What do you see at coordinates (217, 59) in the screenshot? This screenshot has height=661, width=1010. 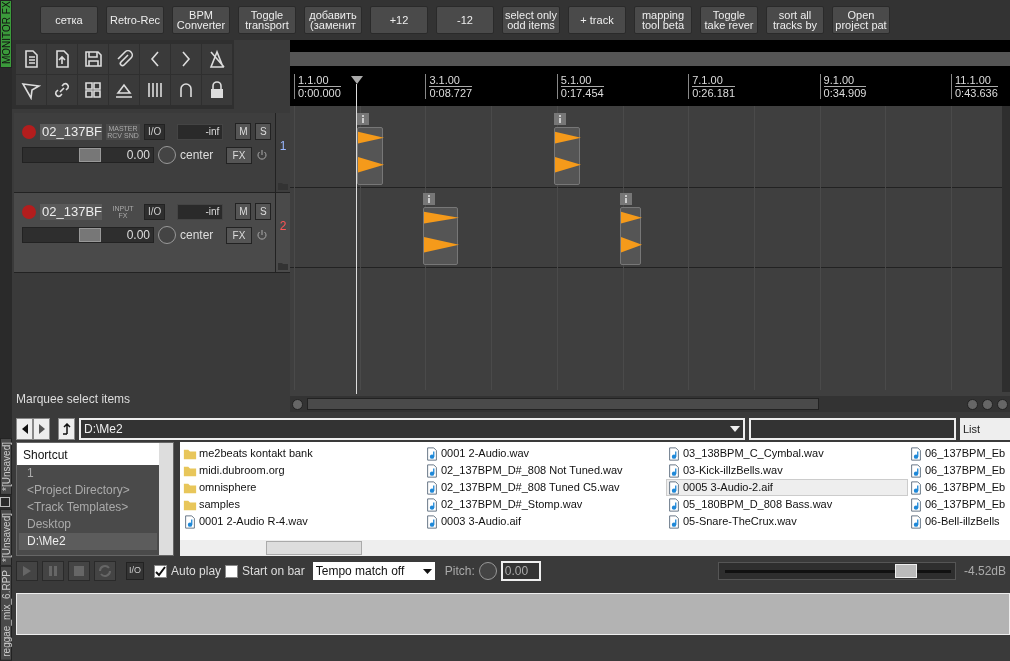 I see `slashed-triangle-icon` at bounding box center [217, 59].